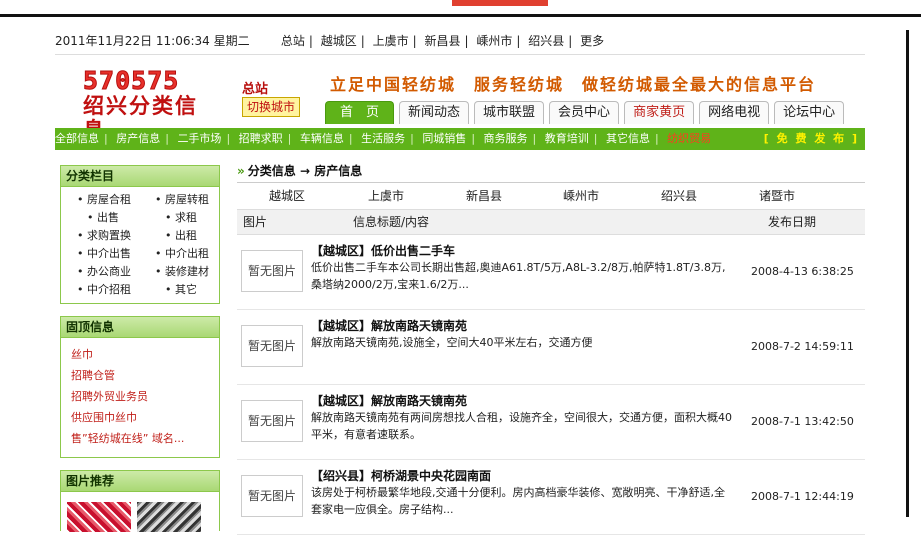  I want to click on top-link-yuecheng: 越城区, so click(339, 41).